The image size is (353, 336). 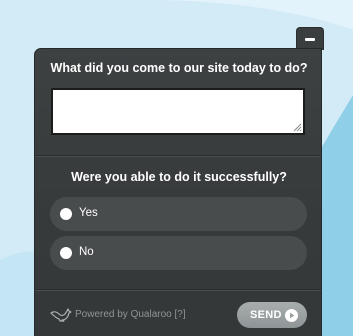 What do you see at coordinates (86, 252) in the screenshot?
I see `option-no-label: No` at bounding box center [86, 252].